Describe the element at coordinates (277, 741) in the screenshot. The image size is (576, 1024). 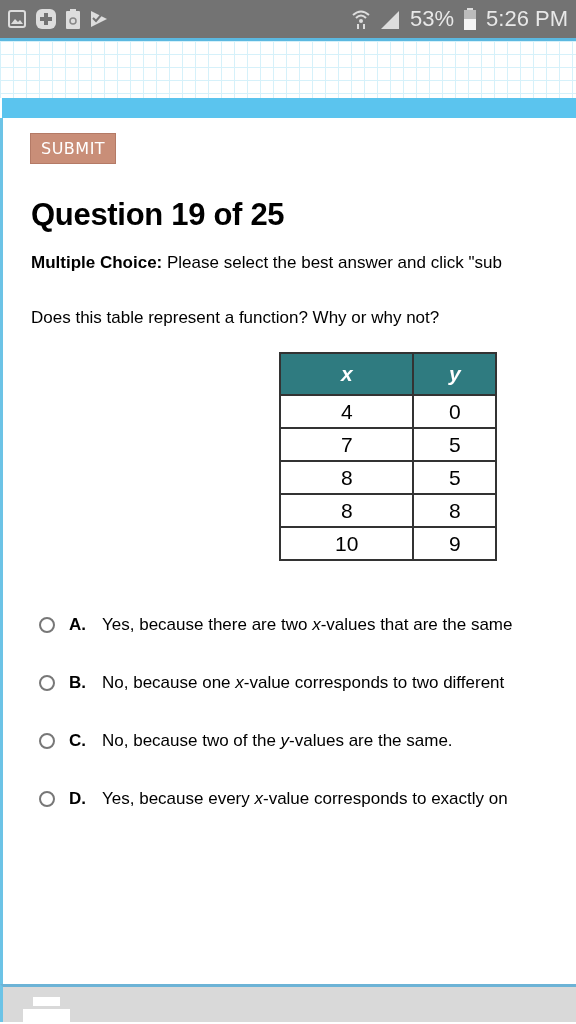
I see `choice-text: No, because two of the y-values are the same.` at that location.